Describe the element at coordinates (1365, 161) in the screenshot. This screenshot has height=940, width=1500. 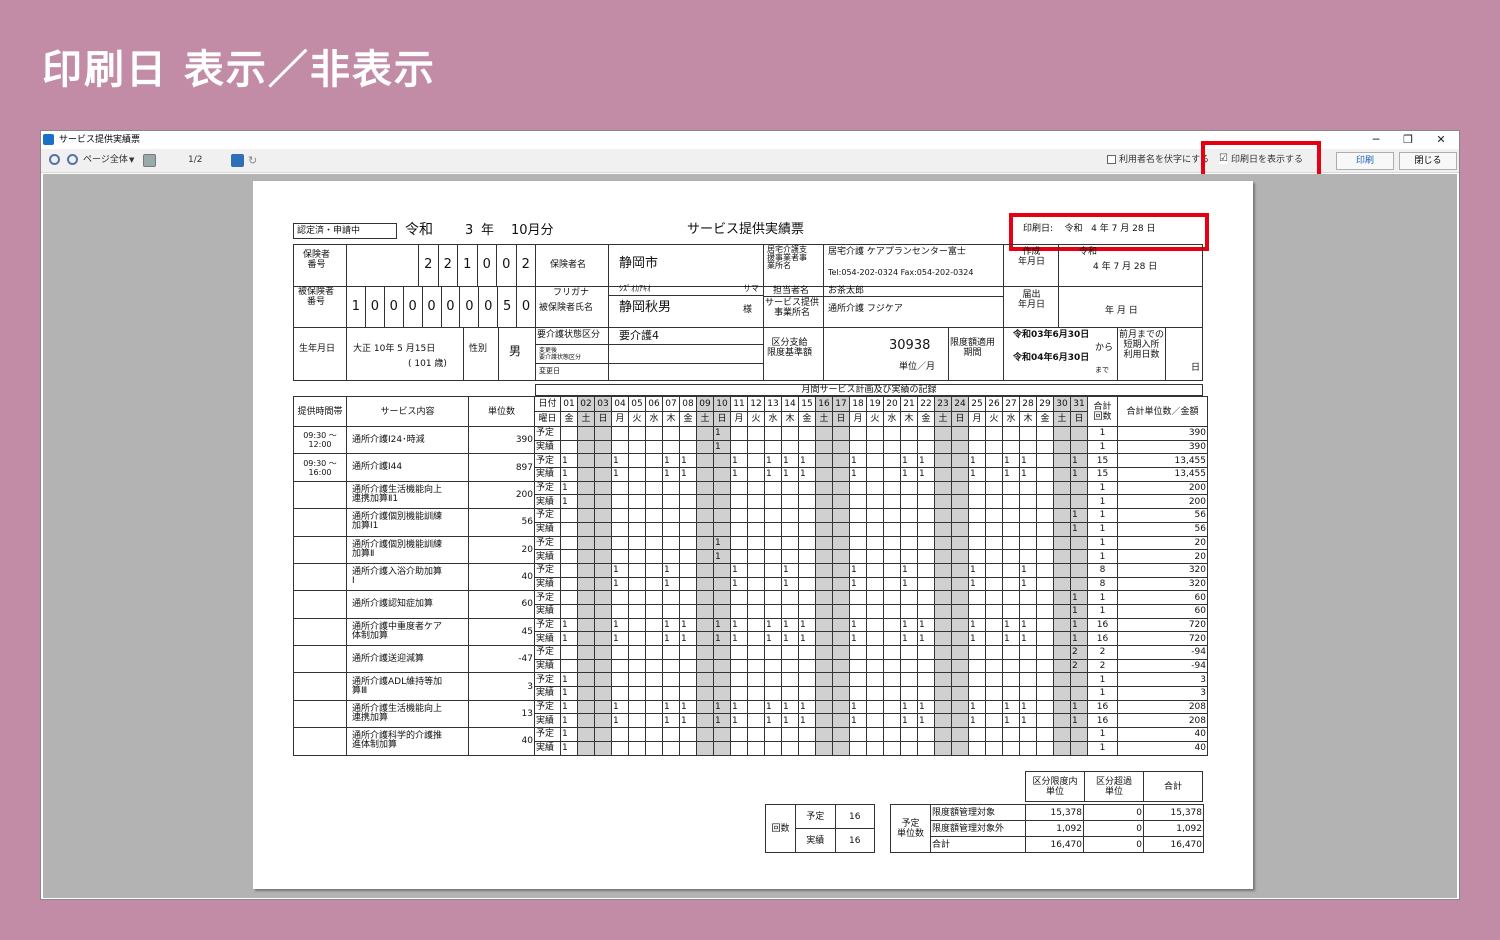
I see `print-button: 印刷` at that location.